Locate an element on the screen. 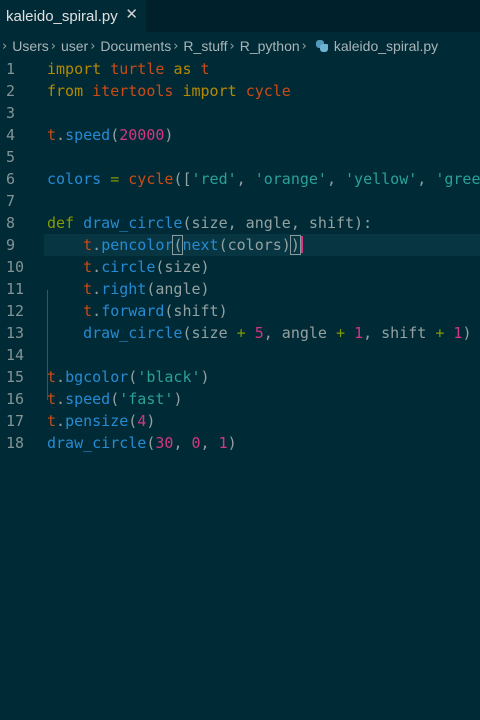  line-number: 14 is located at coordinates (15, 355).